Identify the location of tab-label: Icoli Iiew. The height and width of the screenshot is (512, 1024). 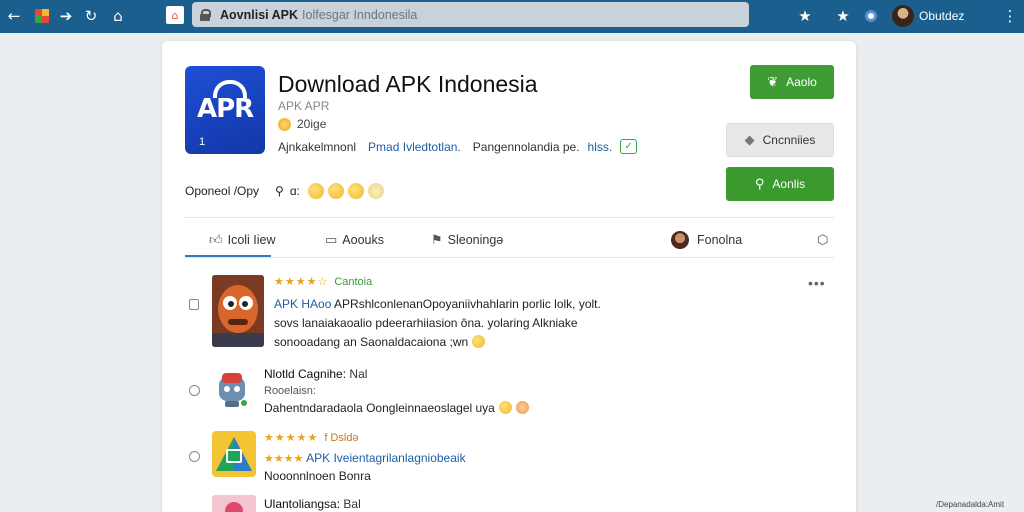
(251, 240).